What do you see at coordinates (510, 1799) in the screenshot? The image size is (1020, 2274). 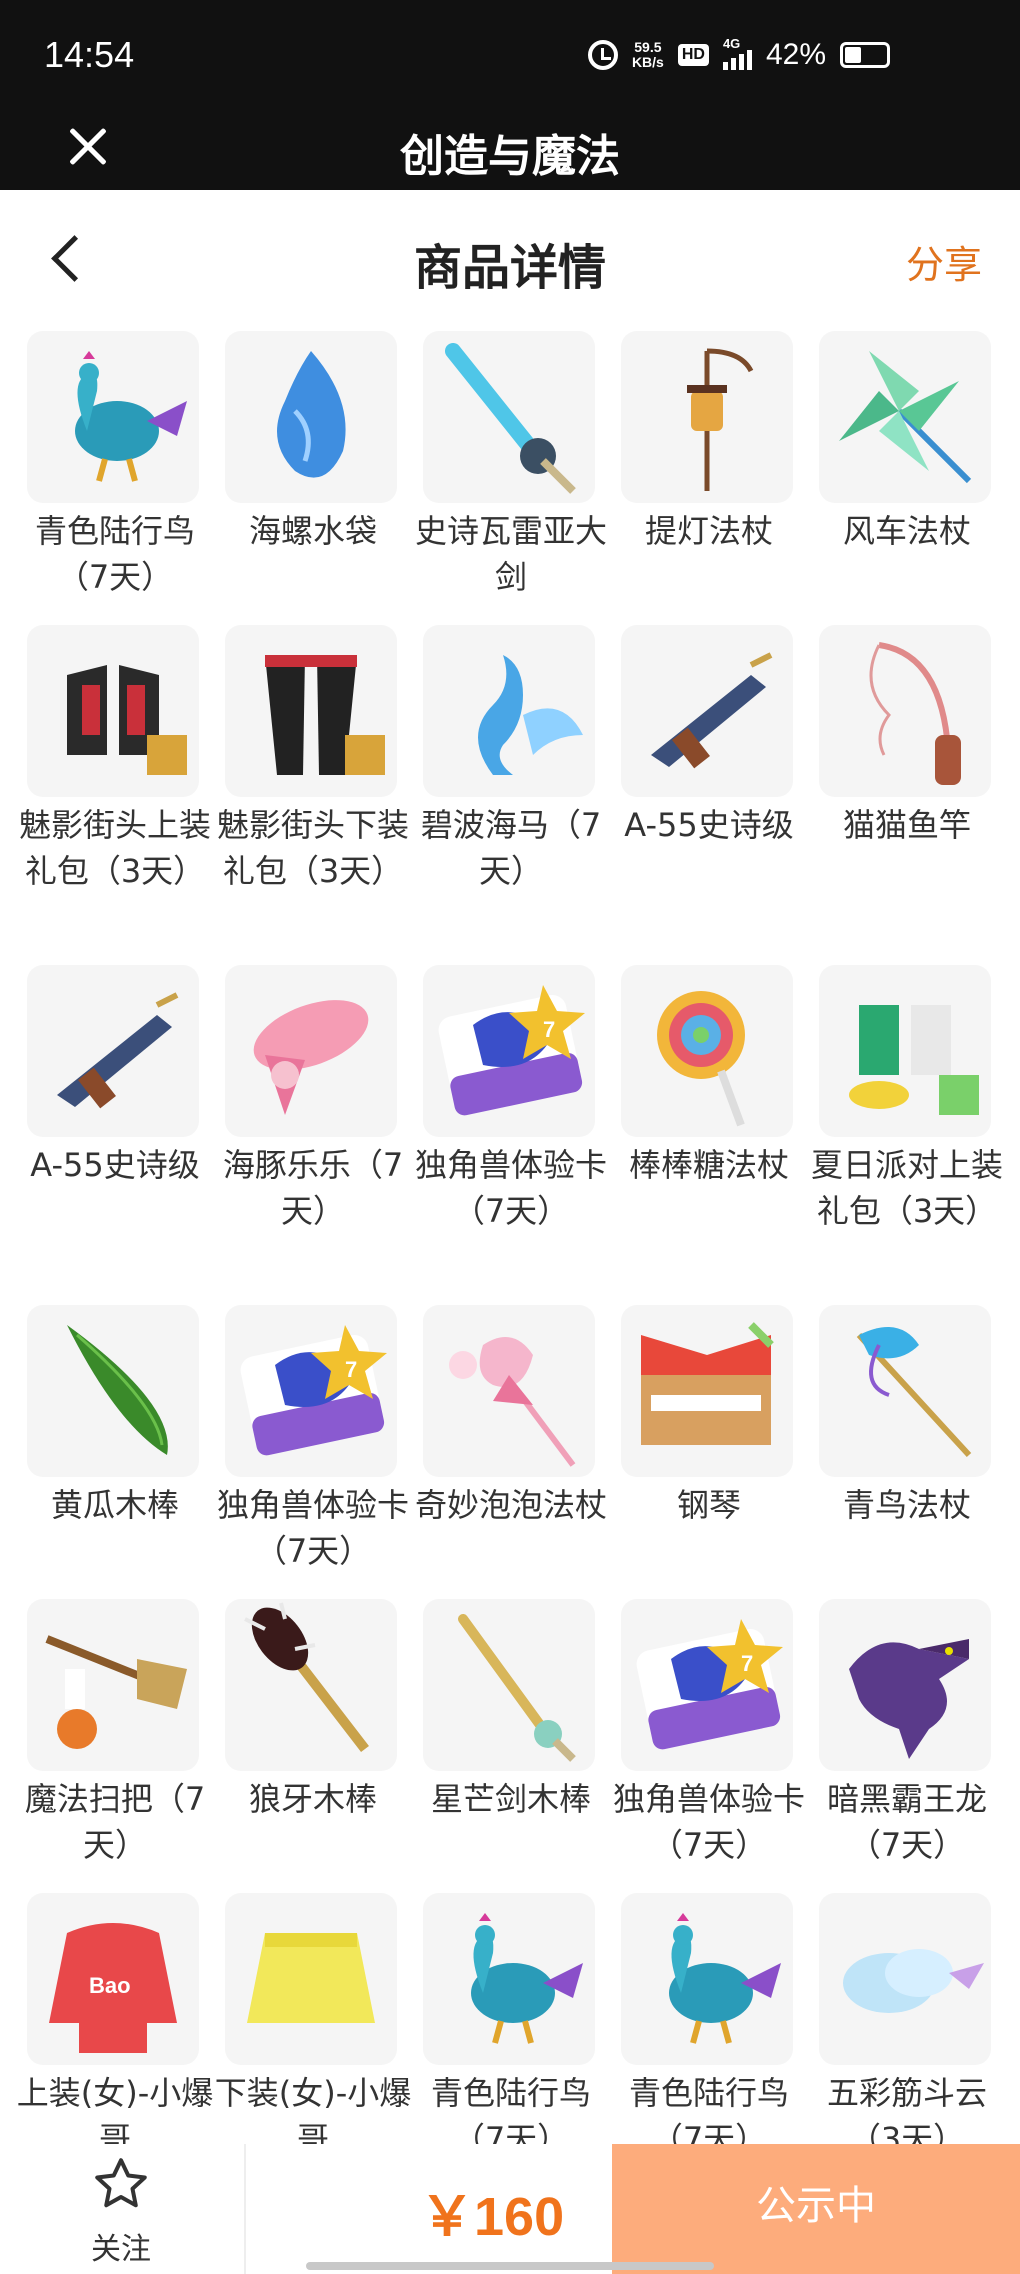 I see `item-name: 星芒剑木棒` at bounding box center [510, 1799].